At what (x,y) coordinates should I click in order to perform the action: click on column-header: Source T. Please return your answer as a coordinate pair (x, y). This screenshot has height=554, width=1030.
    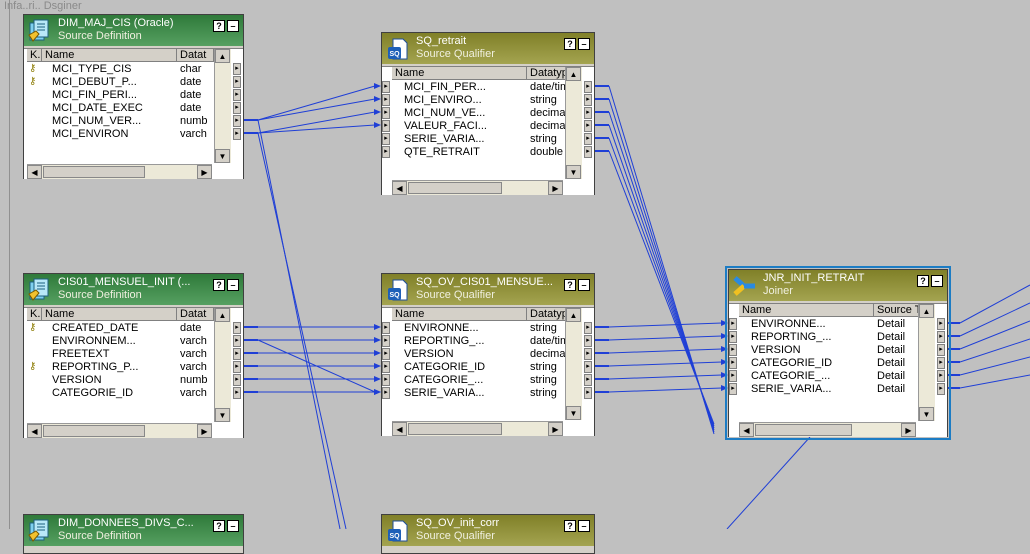
    Looking at the image, I should click on (899, 310).